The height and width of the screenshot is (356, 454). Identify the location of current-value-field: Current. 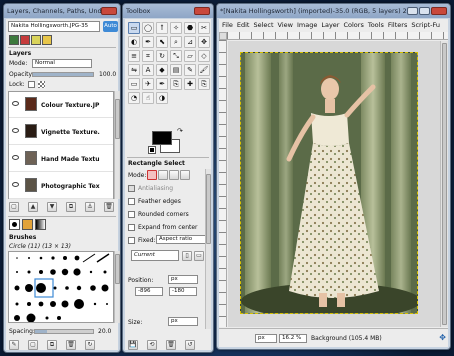
(155, 255).